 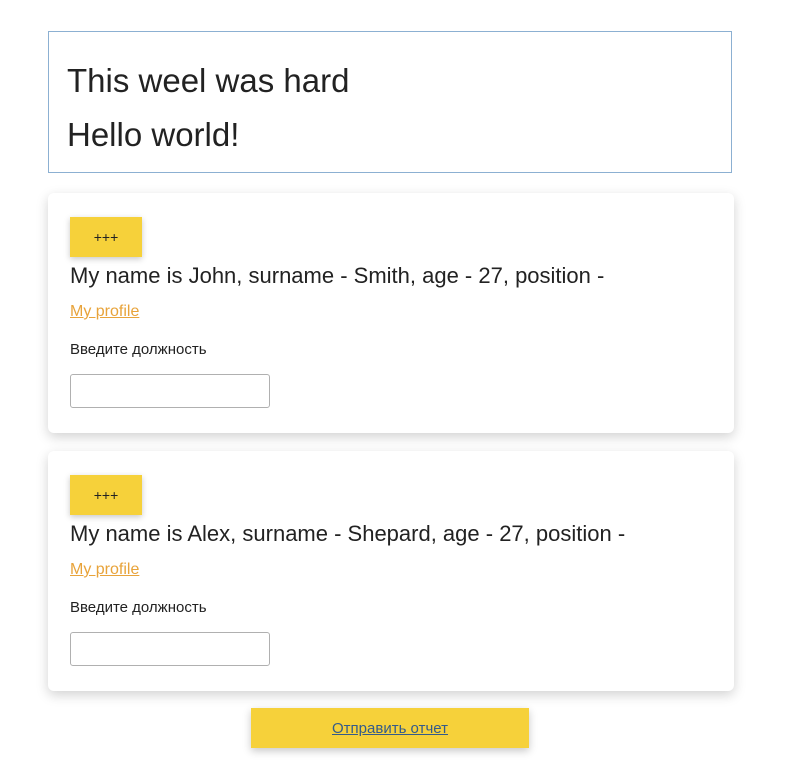 I want to click on submit-report-button: Отправить отчет, so click(x=390, y=728).